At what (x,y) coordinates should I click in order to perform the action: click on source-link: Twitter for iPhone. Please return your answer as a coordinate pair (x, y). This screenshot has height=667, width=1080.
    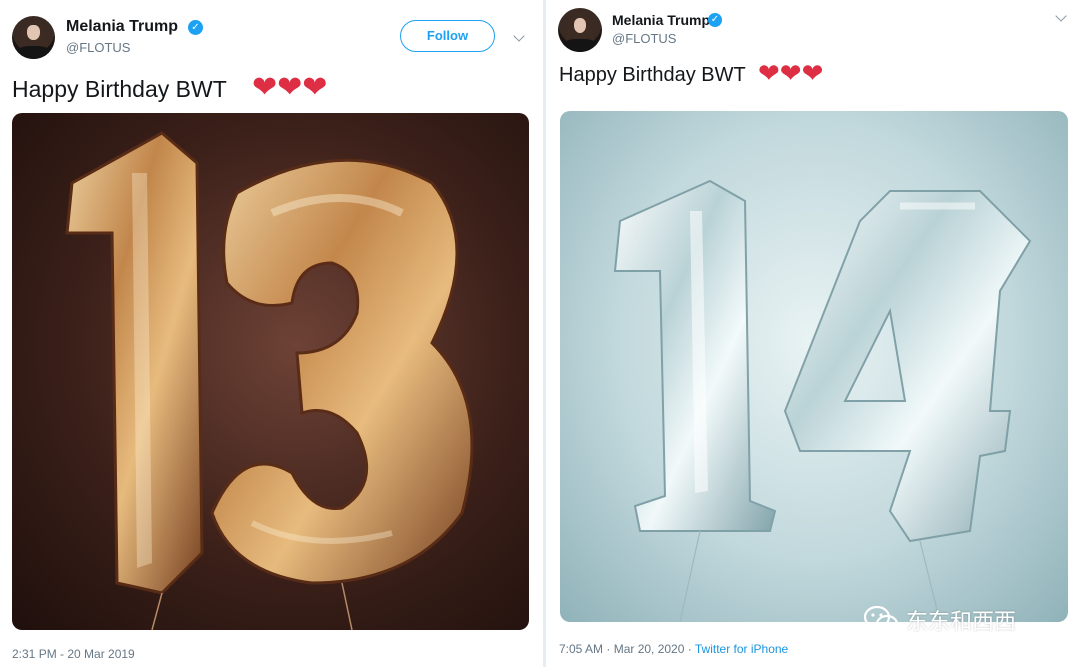
    Looking at the image, I should click on (741, 649).